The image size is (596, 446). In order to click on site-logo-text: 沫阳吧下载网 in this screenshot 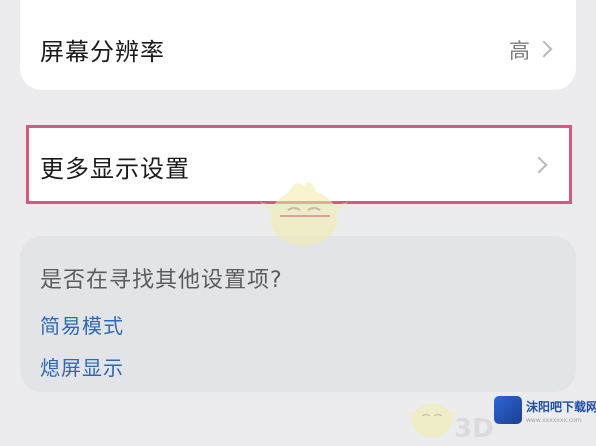, I will do `click(561, 407)`.